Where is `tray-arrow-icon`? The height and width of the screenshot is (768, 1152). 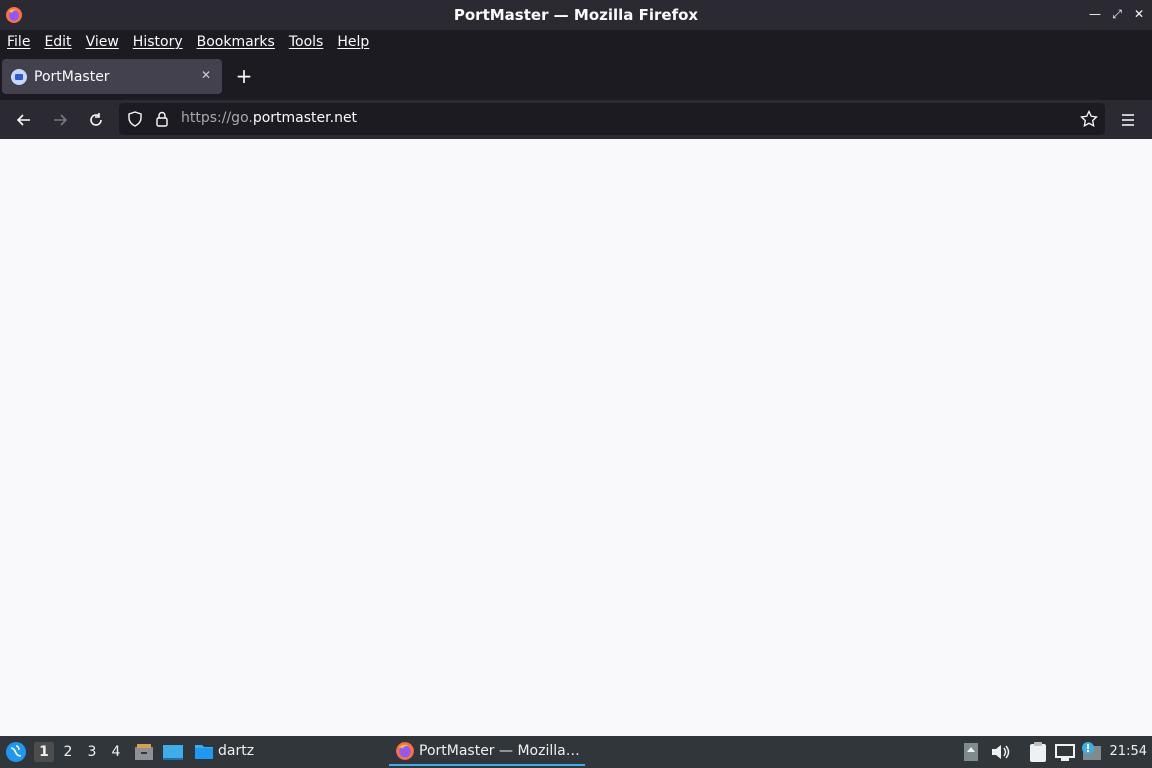
tray-arrow-icon is located at coordinates (971, 752).